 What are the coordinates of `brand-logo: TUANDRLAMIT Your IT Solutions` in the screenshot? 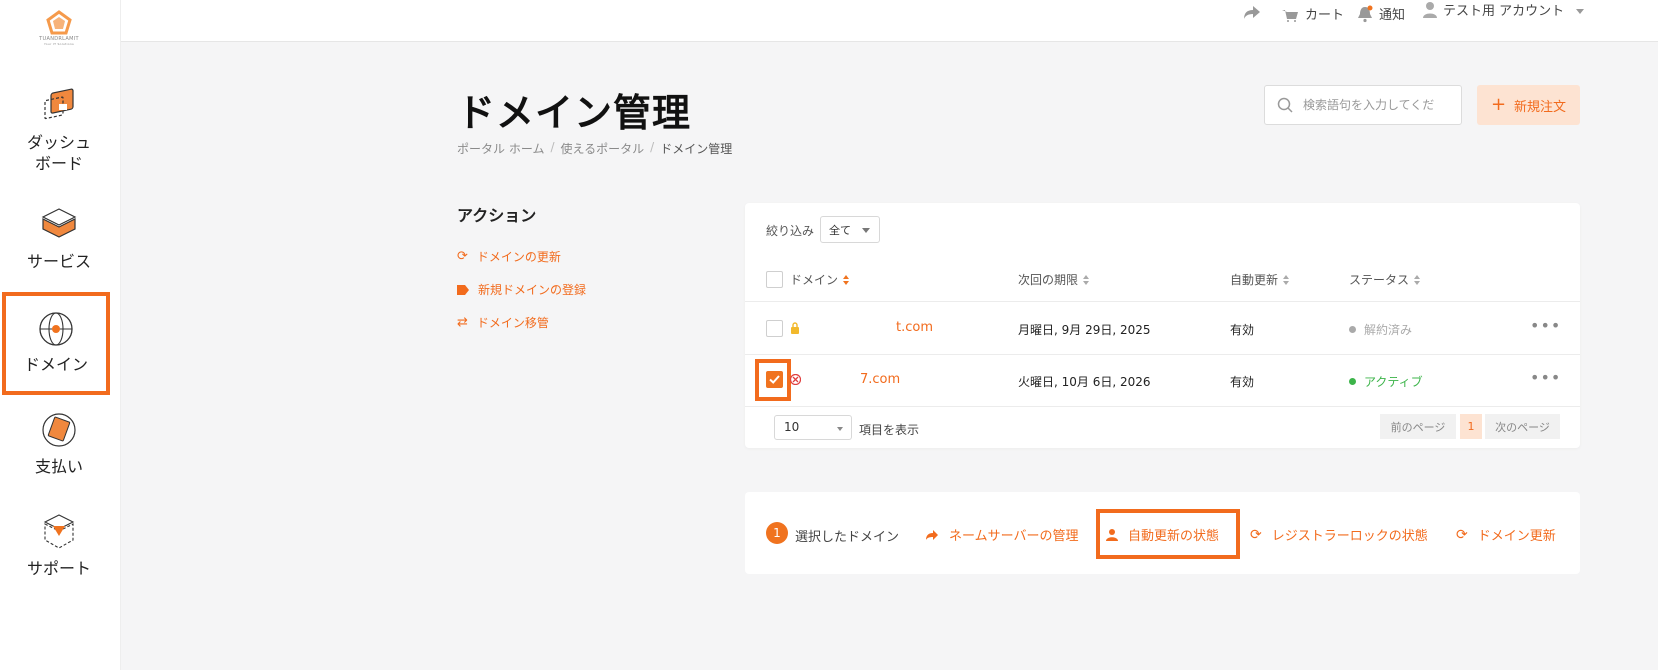 It's located at (59, 30).